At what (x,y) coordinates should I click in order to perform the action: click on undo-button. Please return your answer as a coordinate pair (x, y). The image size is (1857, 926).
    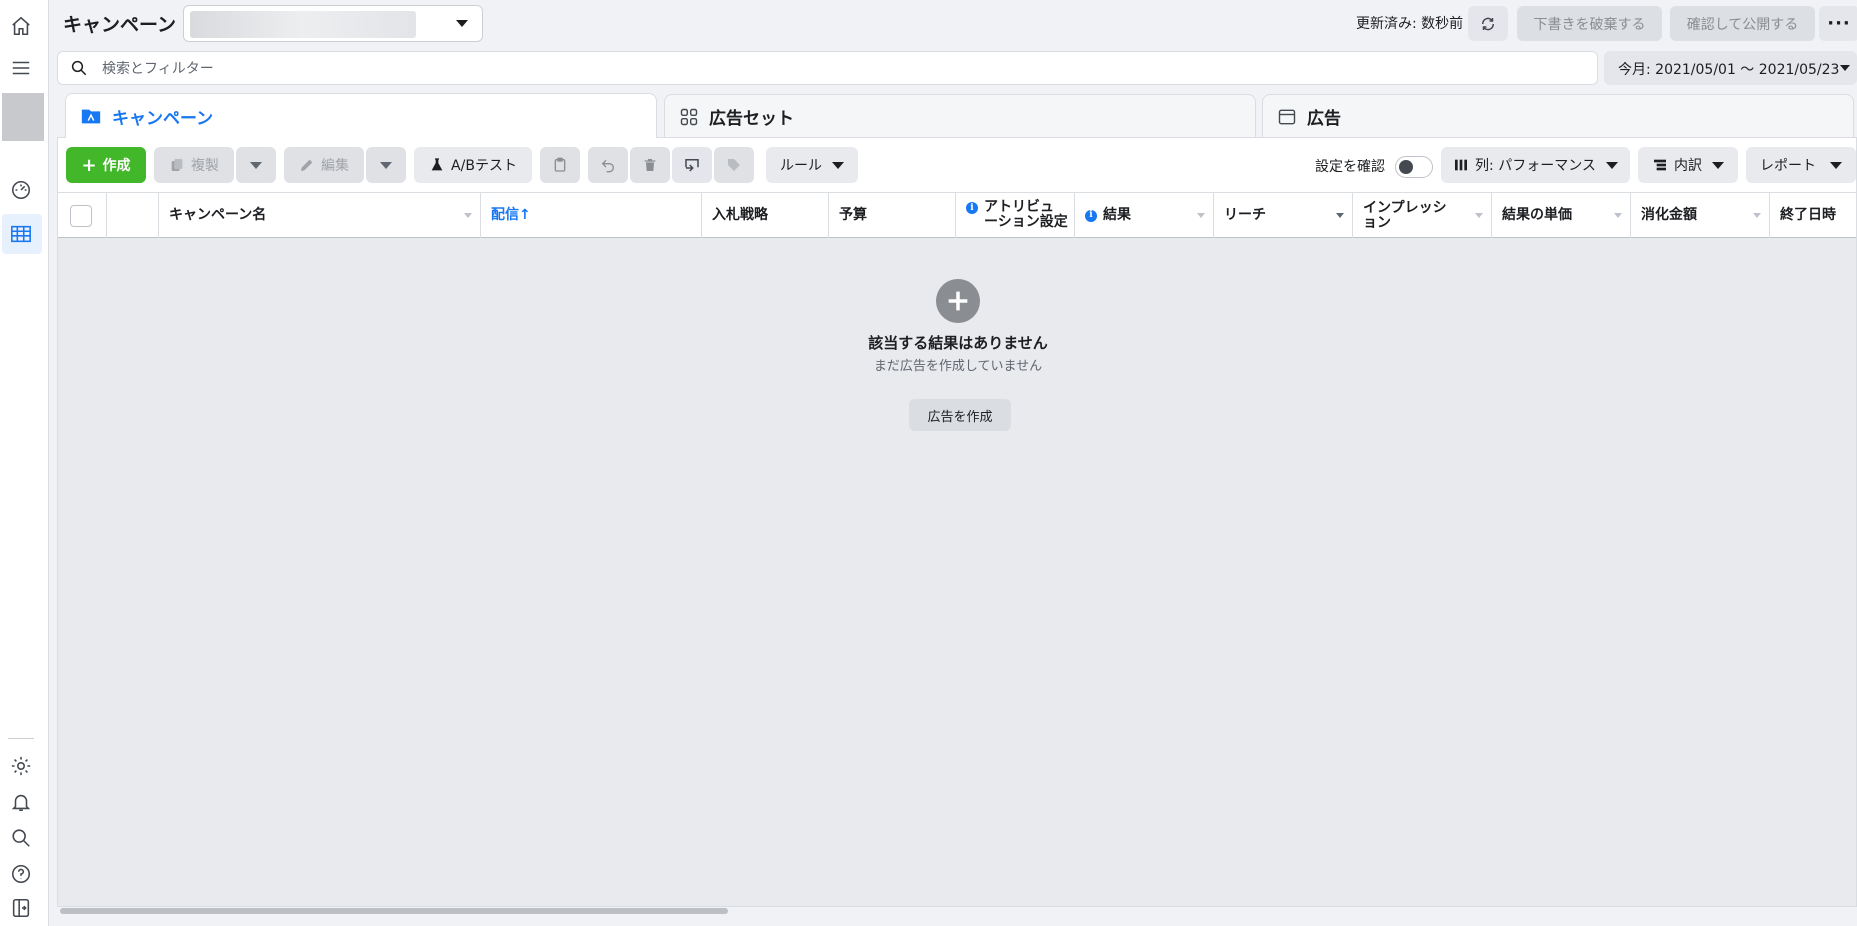
    Looking at the image, I should click on (608, 165).